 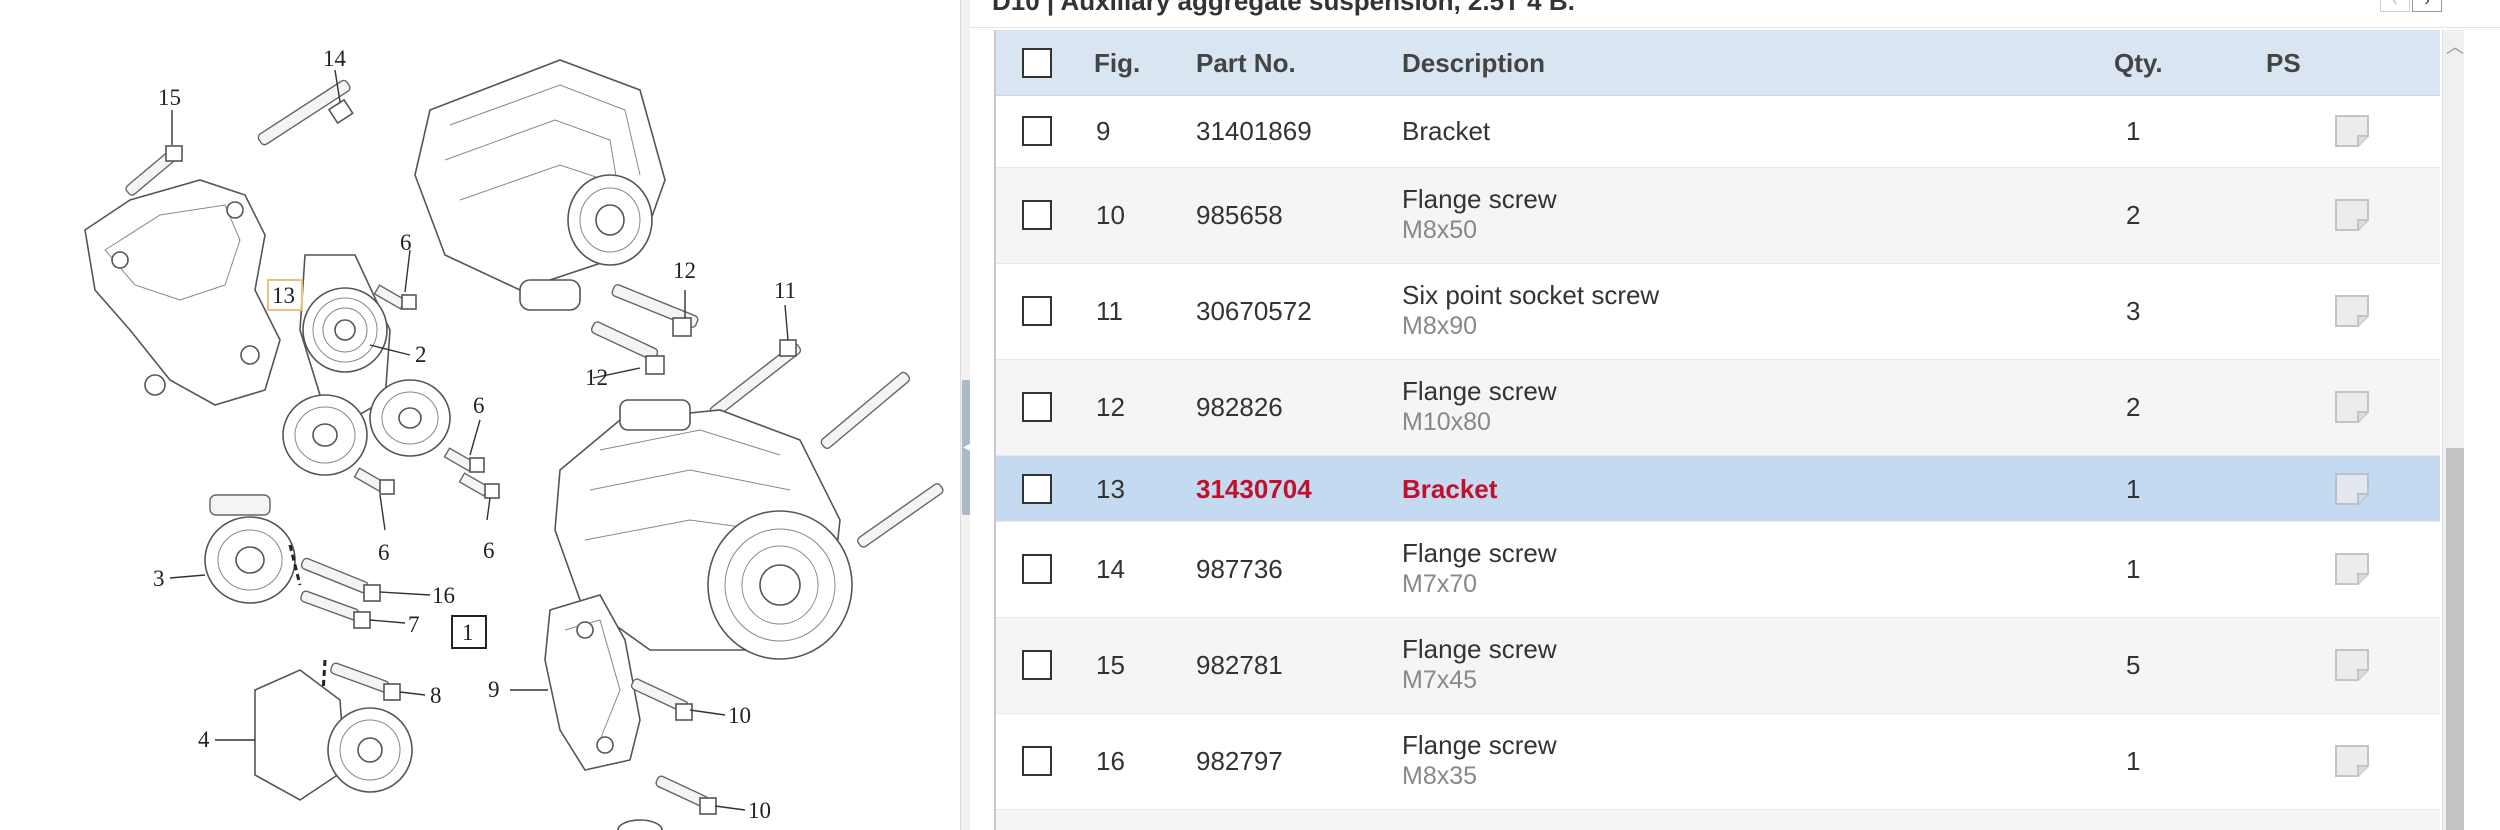 I want to click on table-row: 15 982781 Flange screw M7x45 5, so click(x=1718, y=666).